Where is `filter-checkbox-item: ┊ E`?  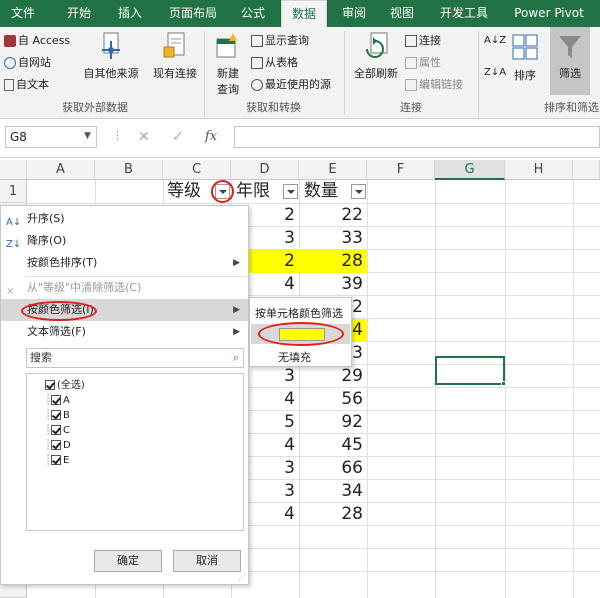 filter-checkbox-item: ┊ E is located at coordinates (57, 460).